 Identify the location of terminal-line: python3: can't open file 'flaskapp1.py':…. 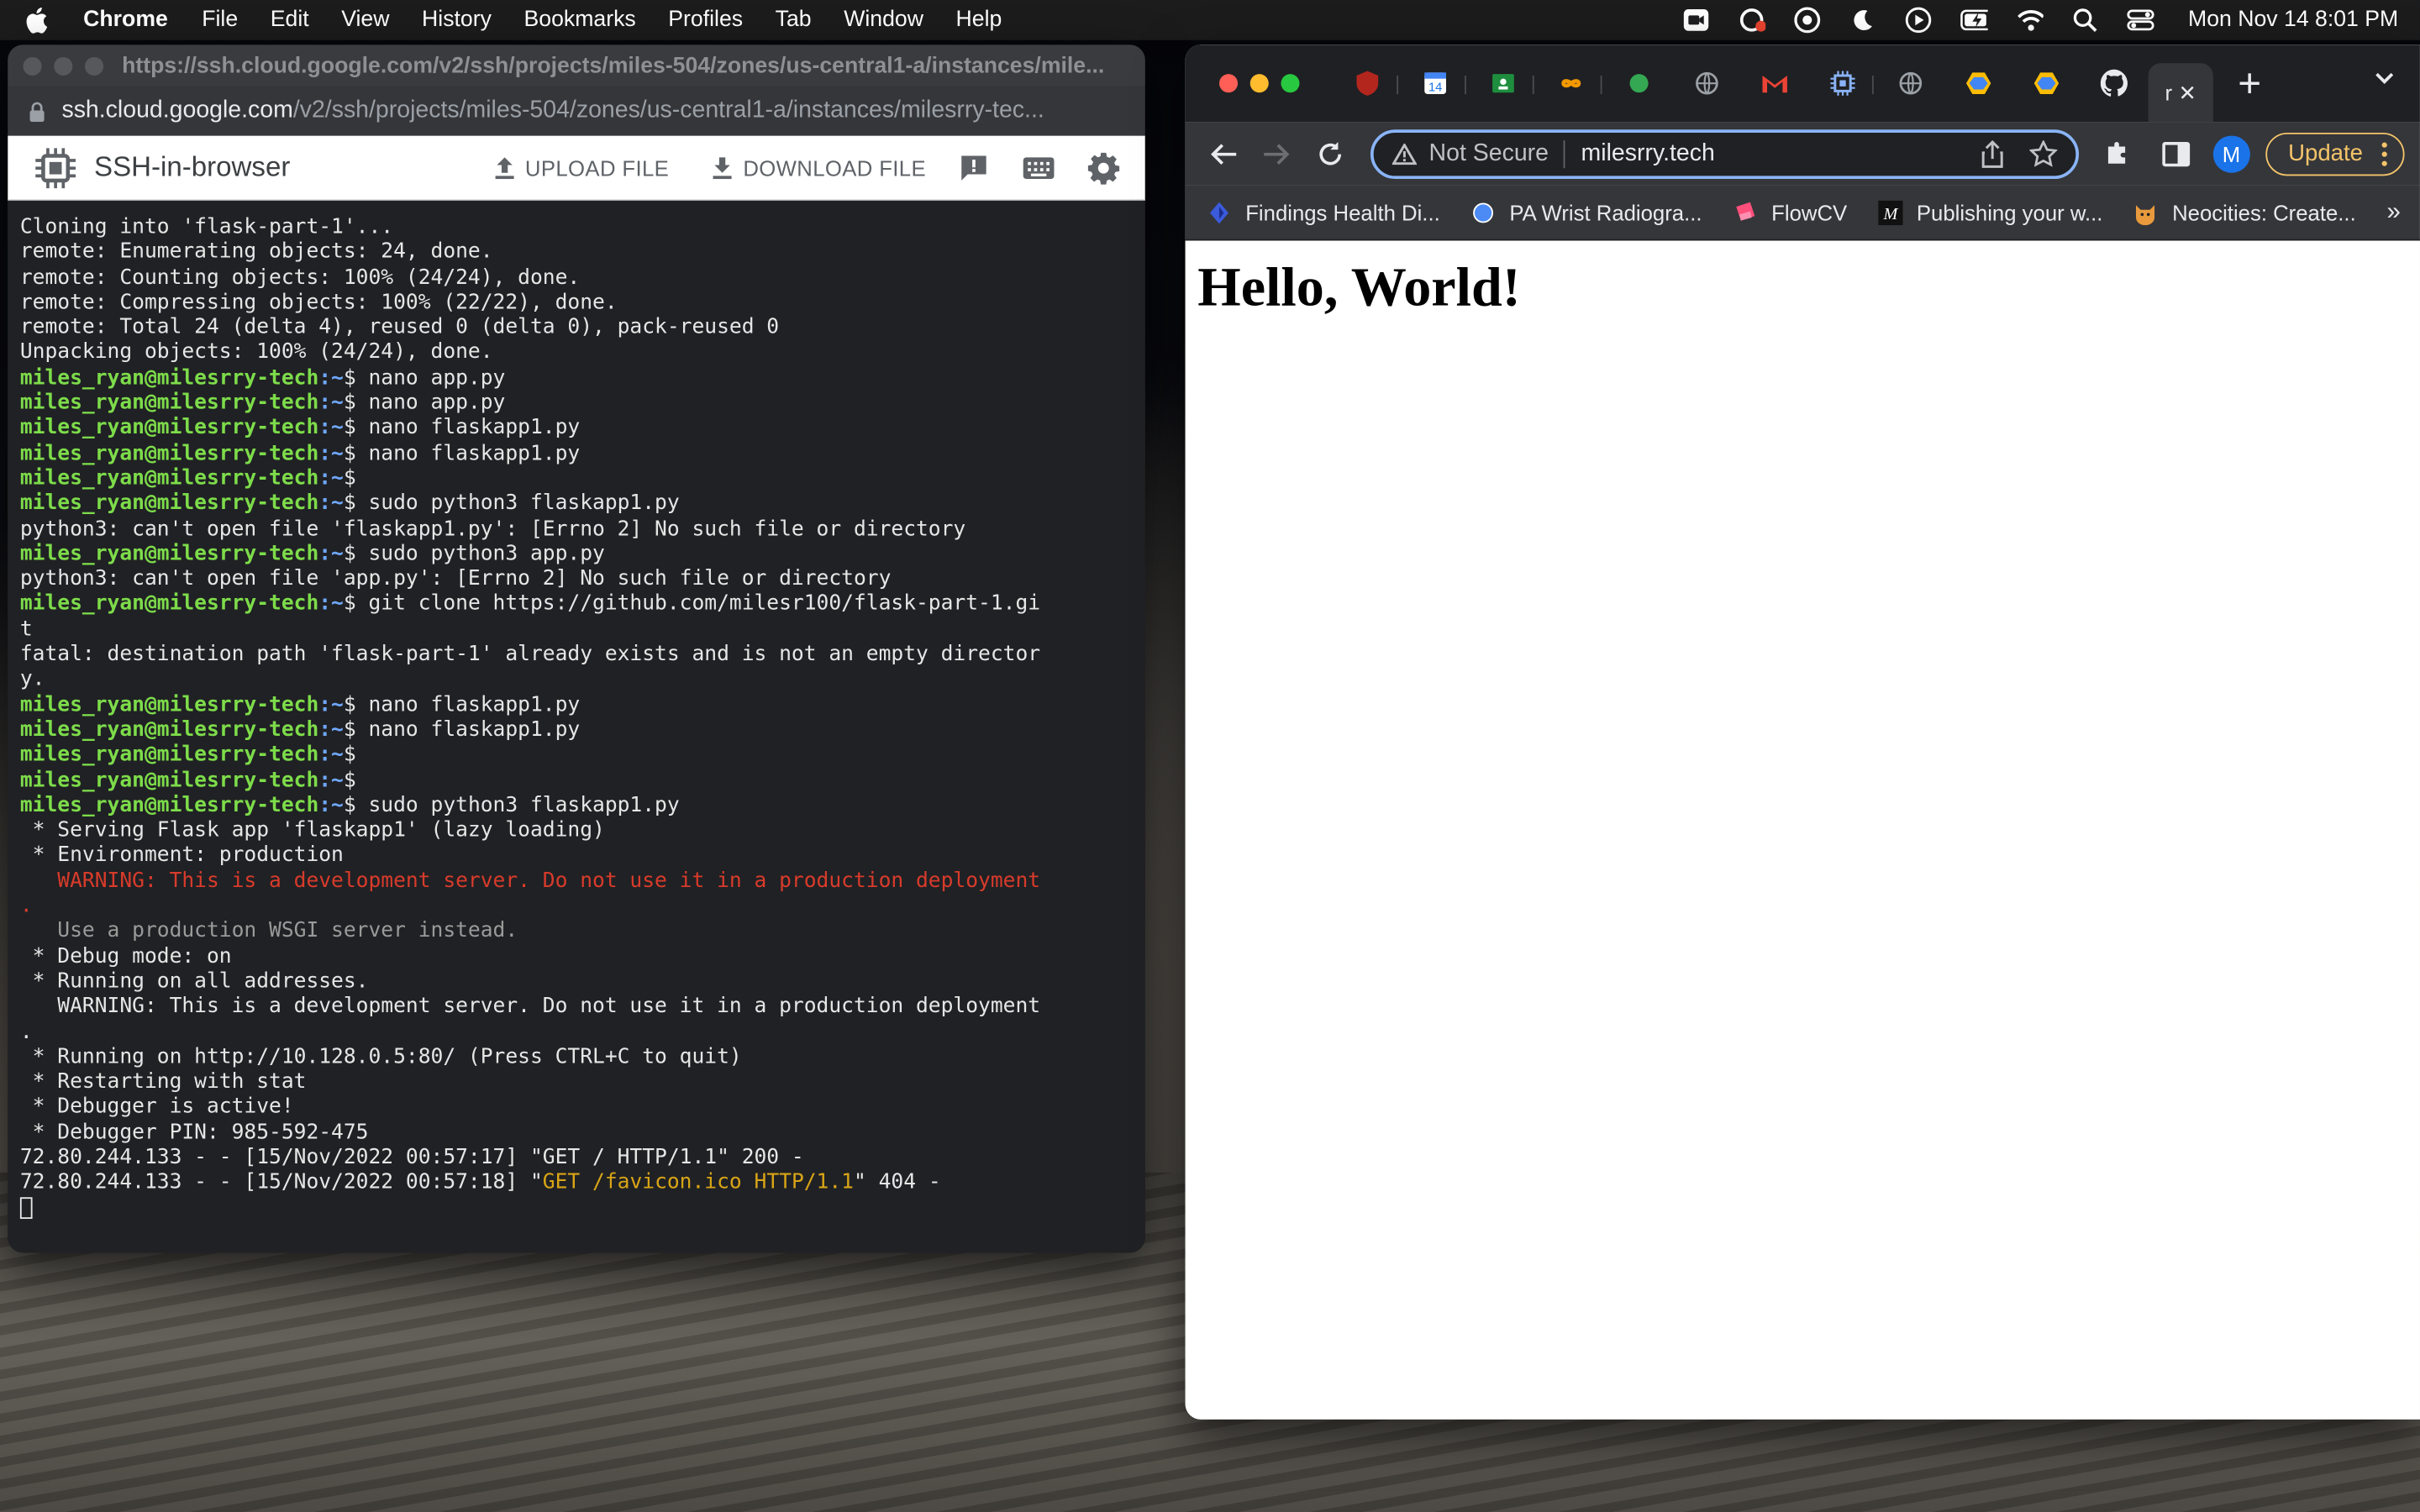
(576, 530).